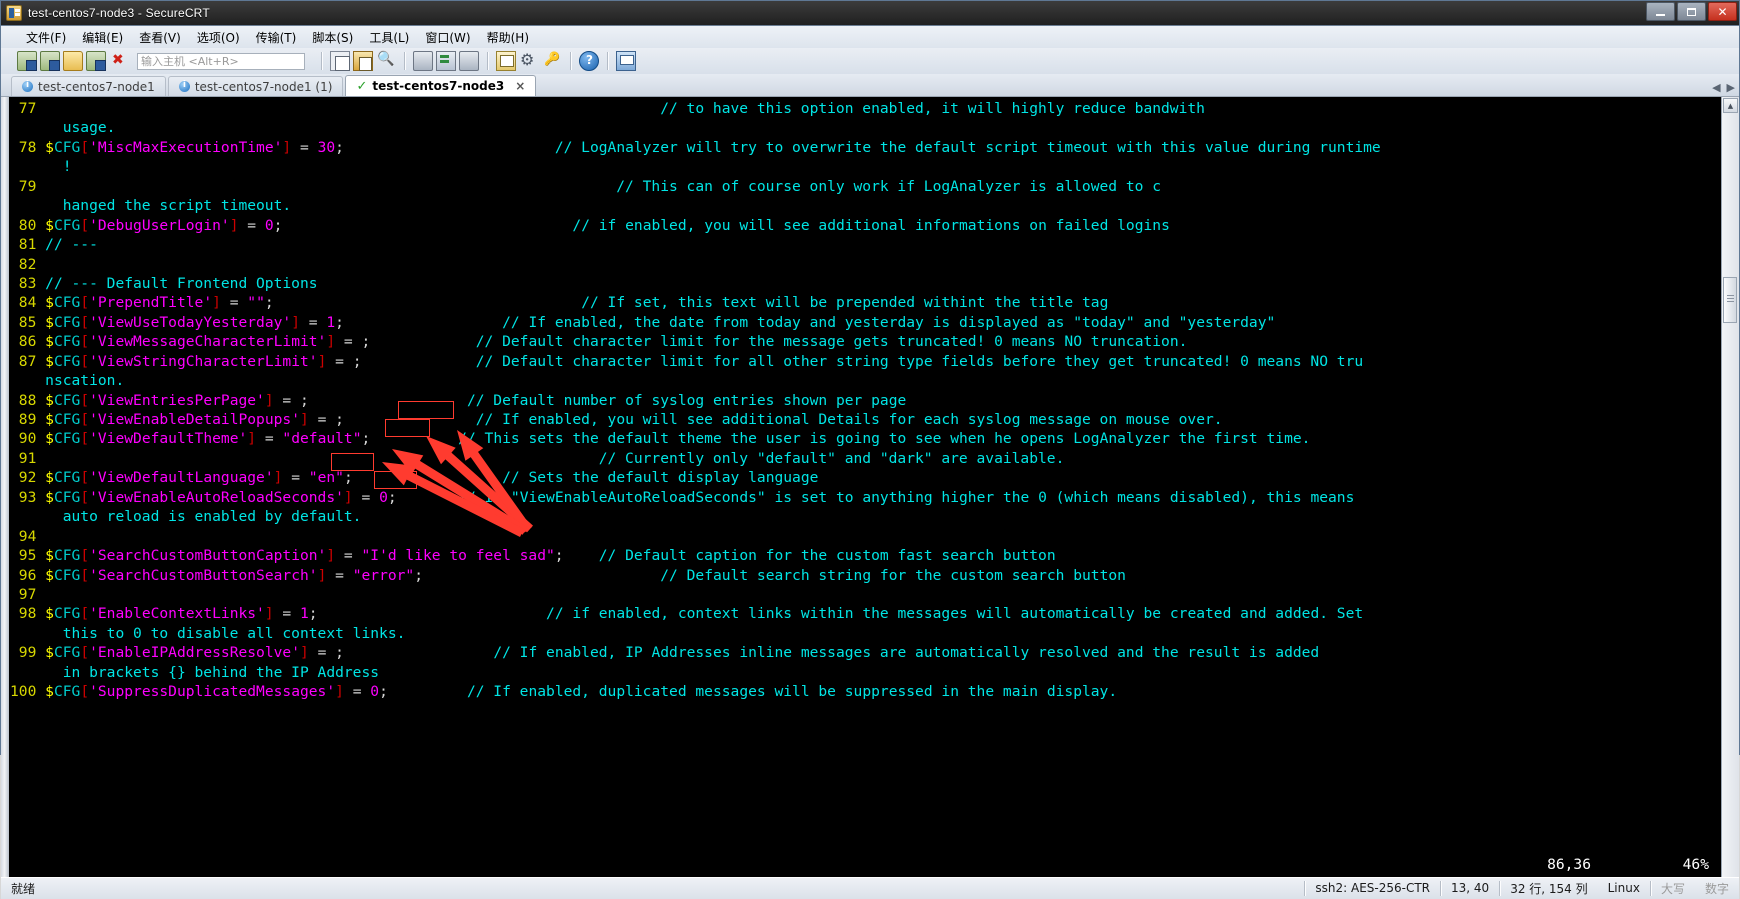 The height and width of the screenshot is (899, 1740). What do you see at coordinates (552, 61) in the screenshot?
I see `key-icon` at bounding box center [552, 61].